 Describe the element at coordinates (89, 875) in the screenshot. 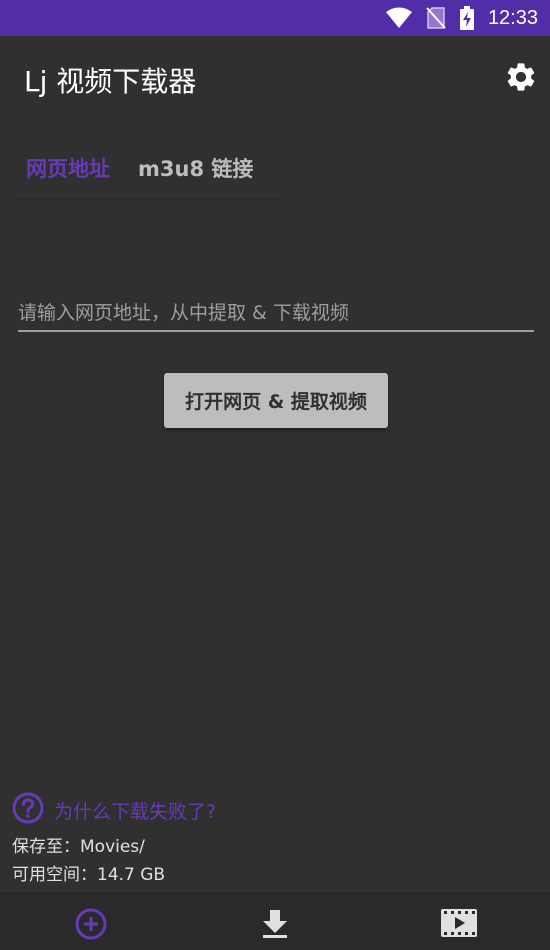

I see `free-space: 可用空间：14.7 GB` at that location.